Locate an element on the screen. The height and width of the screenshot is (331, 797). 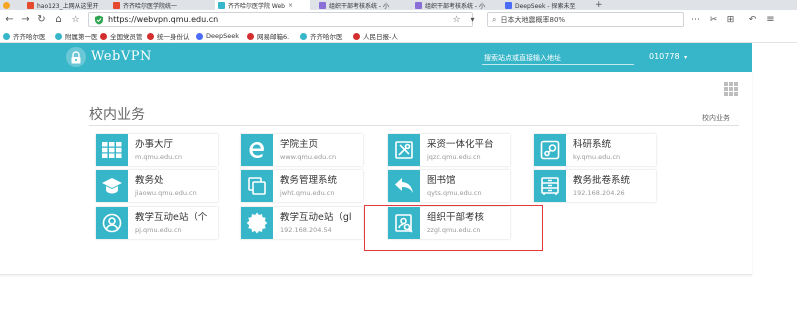
chevron-down-icon: ▾ is located at coordinates (686, 57).